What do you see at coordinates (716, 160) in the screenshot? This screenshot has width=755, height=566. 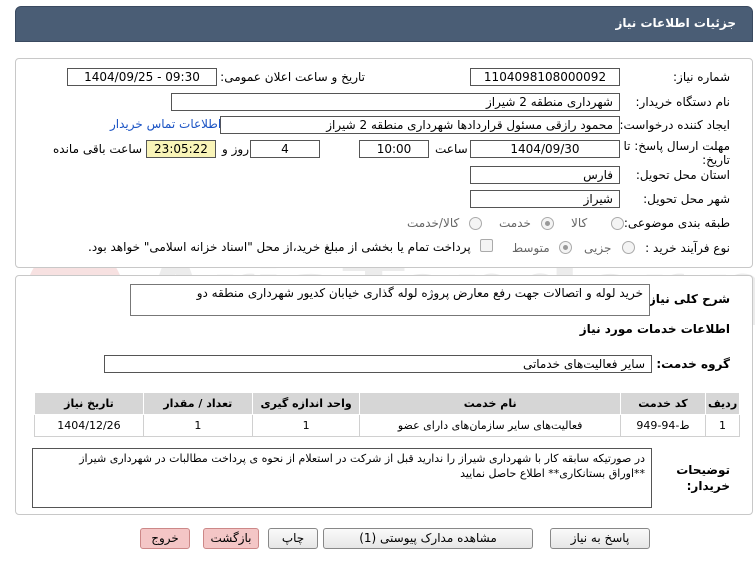 I see `deadline-label-2: تاریخ:` at bounding box center [716, 160].